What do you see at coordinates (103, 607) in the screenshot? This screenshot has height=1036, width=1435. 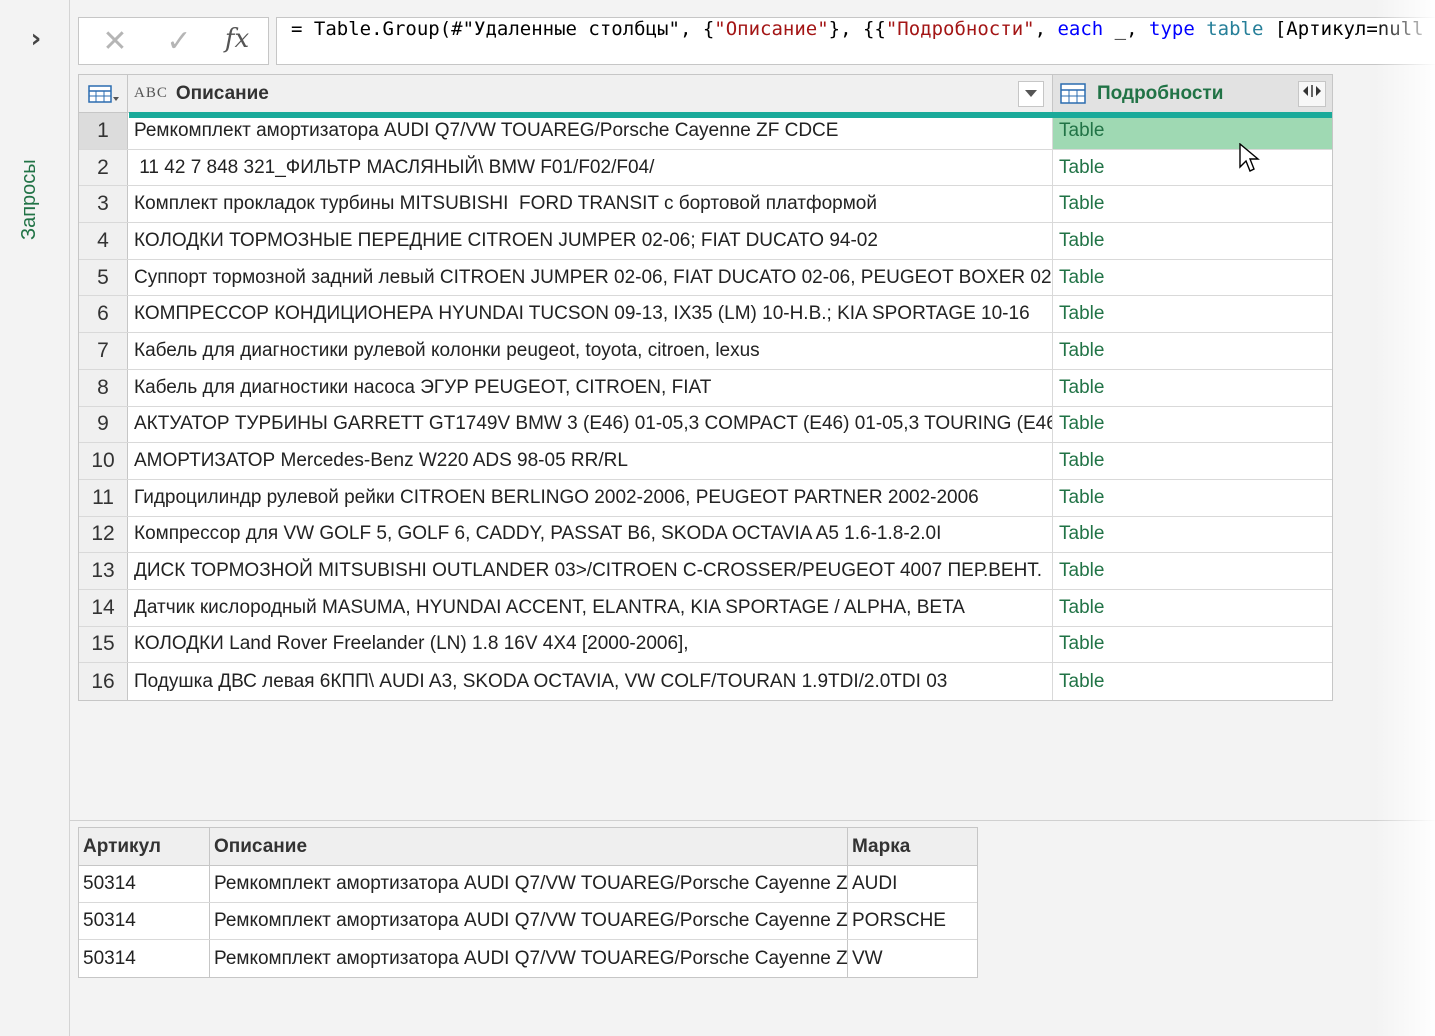 I see `row-number: 14` at bounding box center [103, 607].